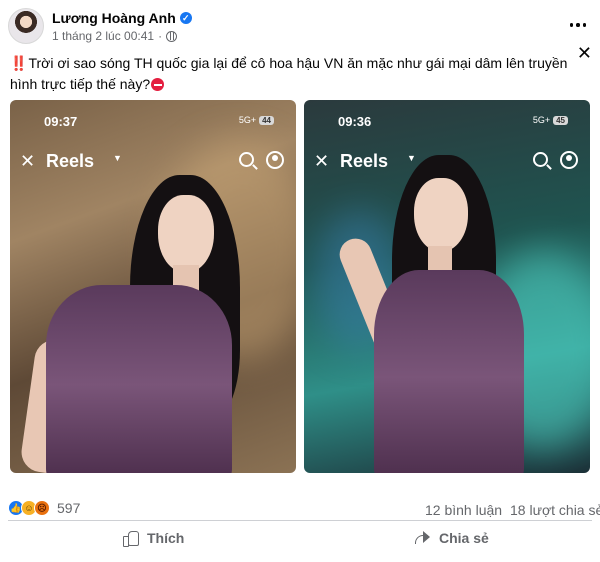 The width and height of the screenshot is (600, 562). I want to click on double-exclamation-icon: ‼️, so click(18, 63).